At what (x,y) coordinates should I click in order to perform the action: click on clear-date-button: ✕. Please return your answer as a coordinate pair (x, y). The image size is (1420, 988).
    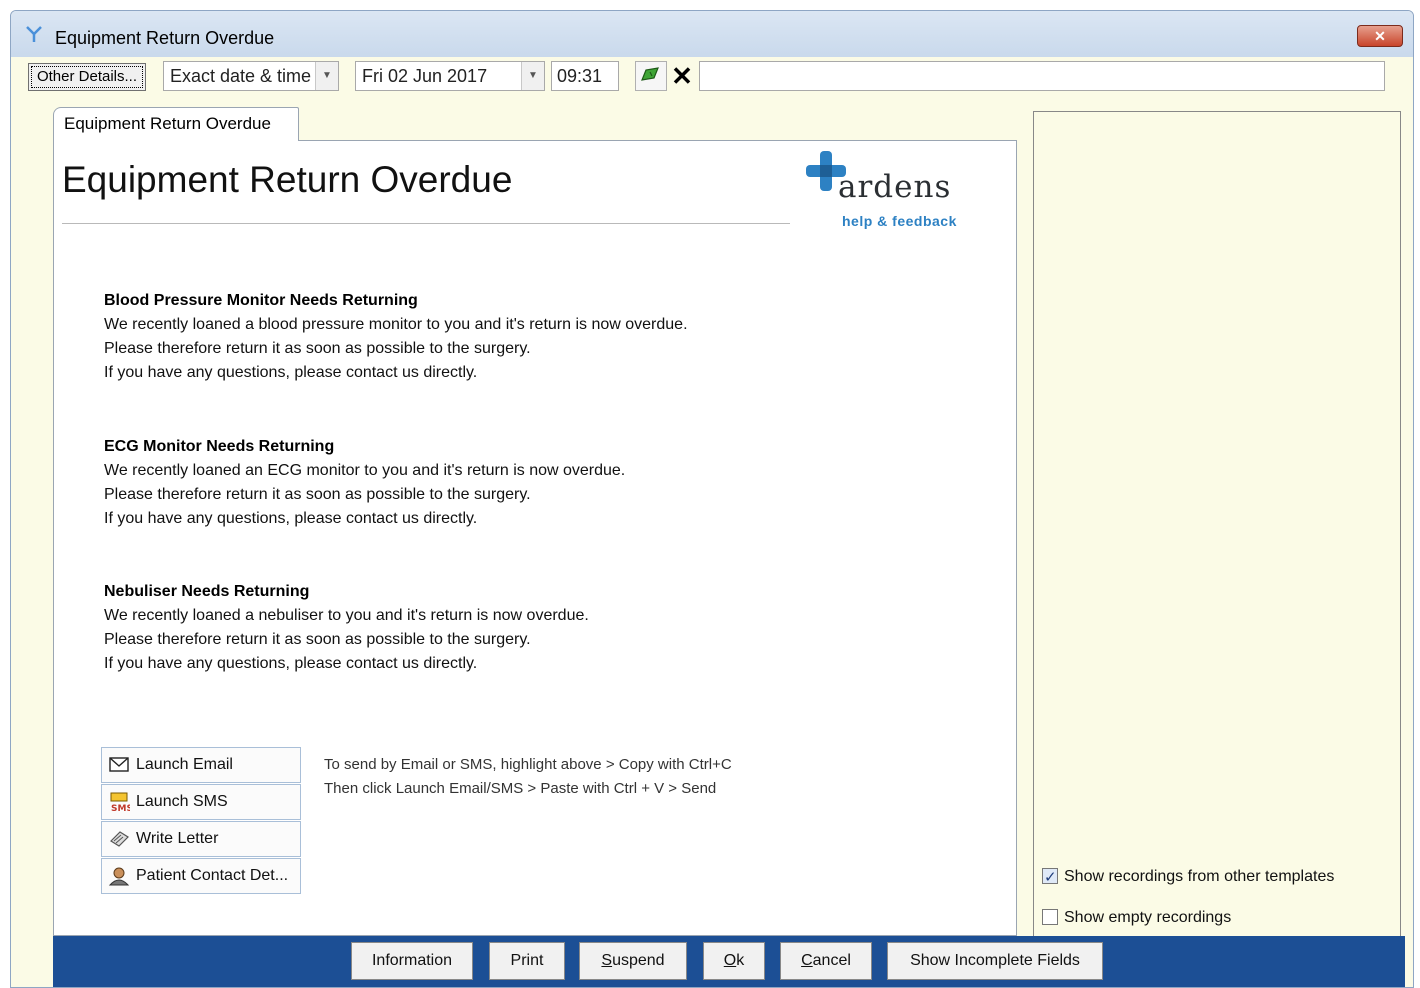
    Looking at the image, I should click on (682, 76).